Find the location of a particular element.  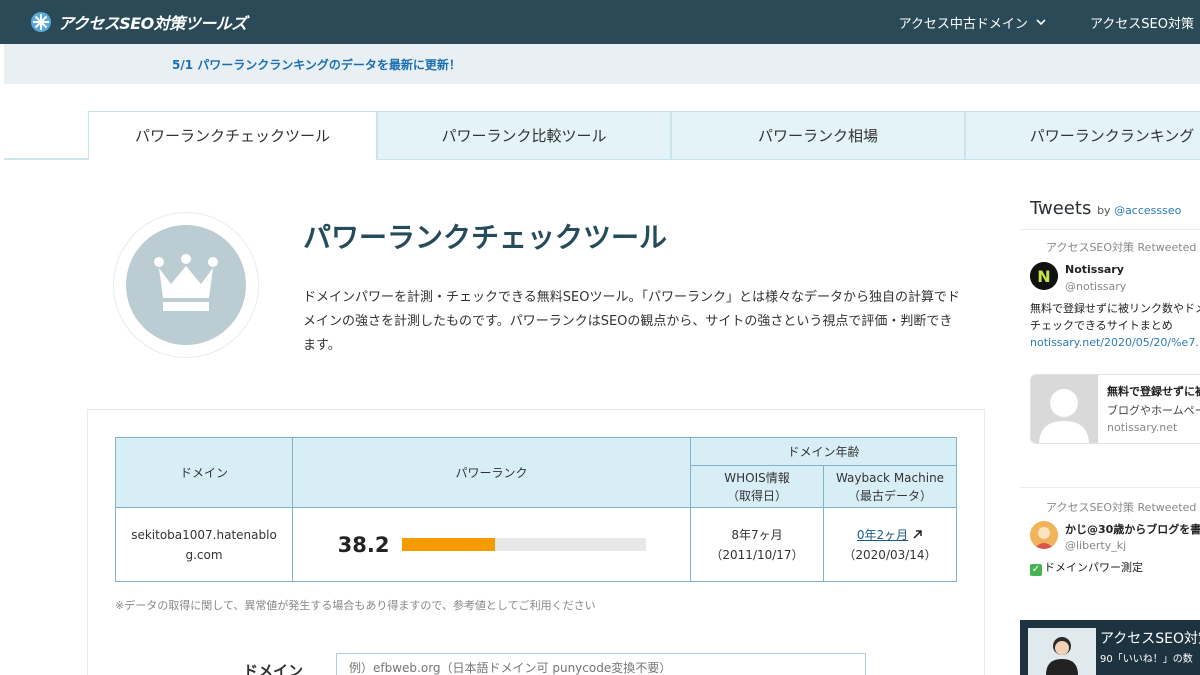

tab-rank-check: パワーランクチェックツール is located at coordinates (232, 136).